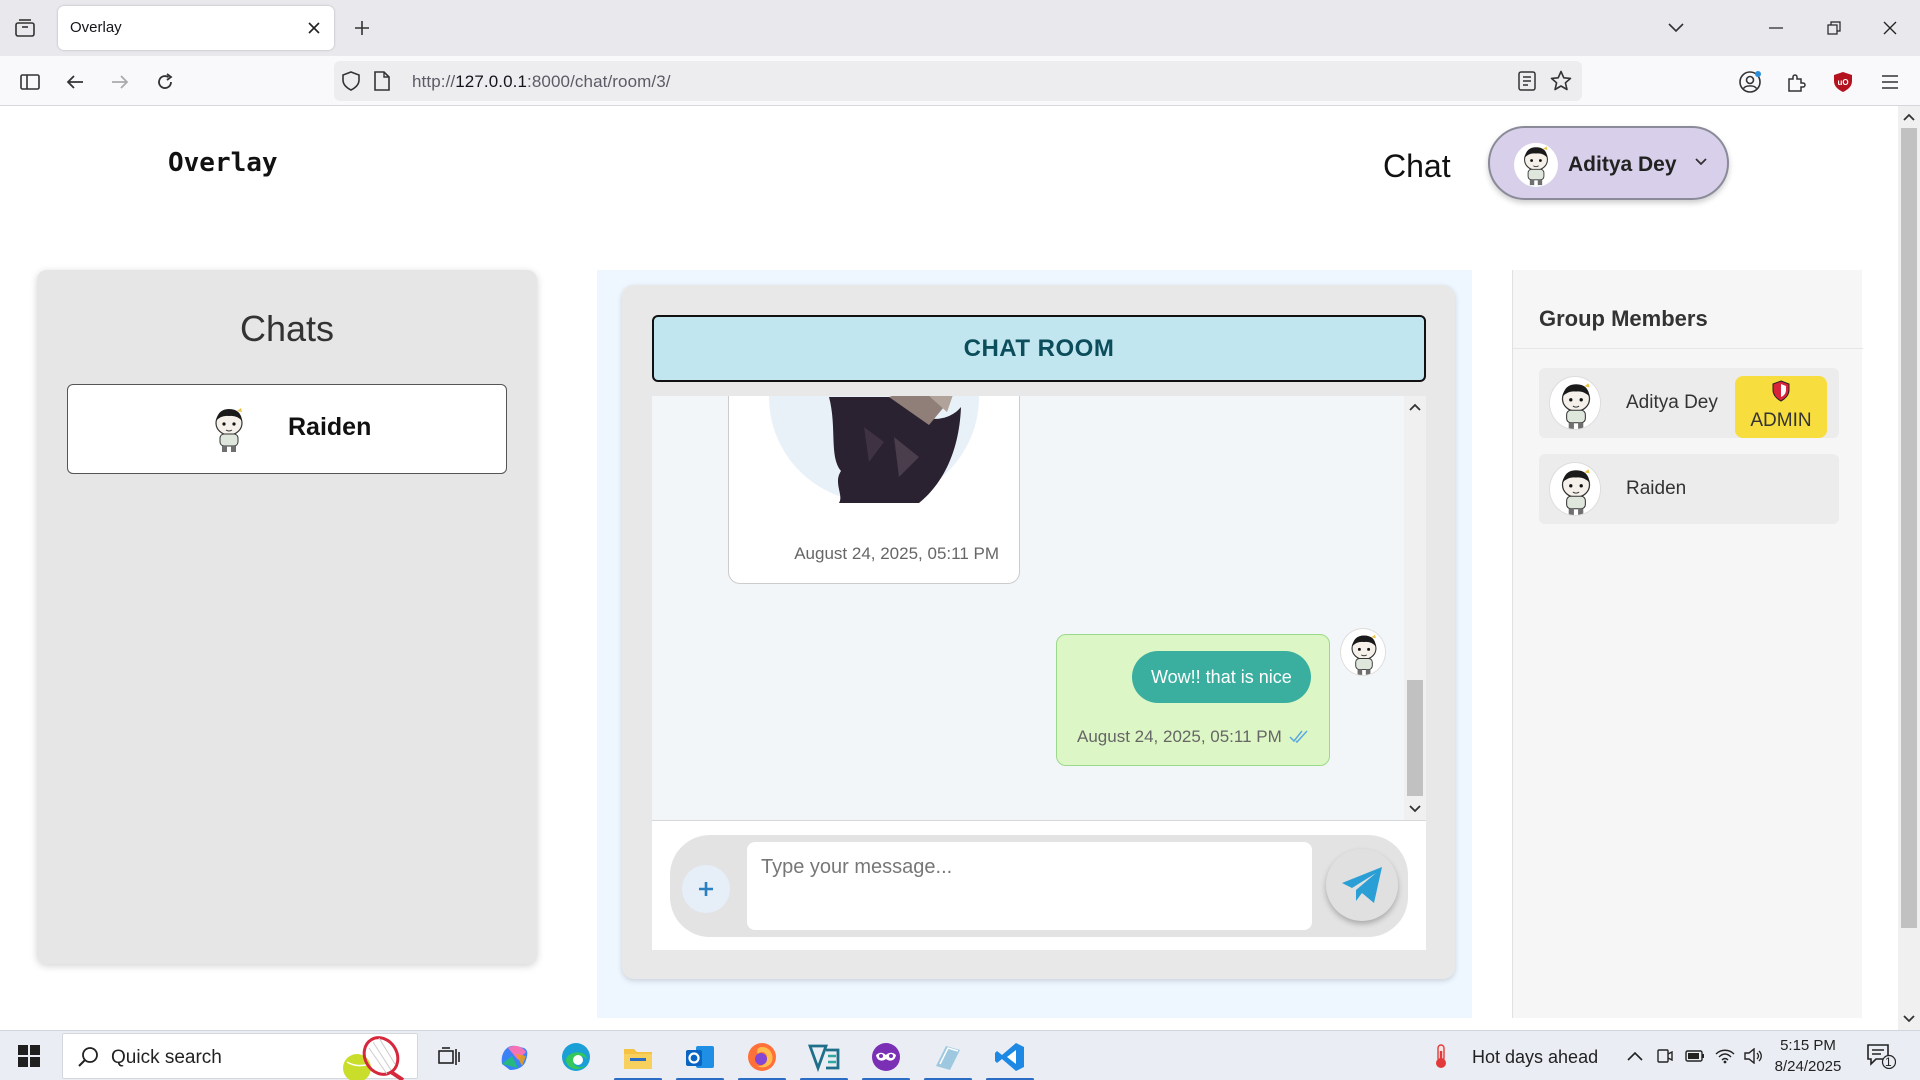  Describe the element at coordinates (240, 1056) in the screenshot. I see `taskbar-search: Quick search` at that location.